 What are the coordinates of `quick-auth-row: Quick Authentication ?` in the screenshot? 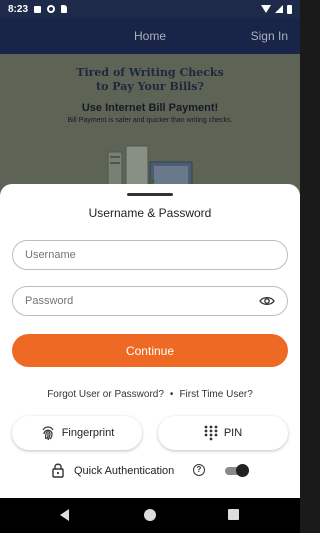 It's located at (150, 472).